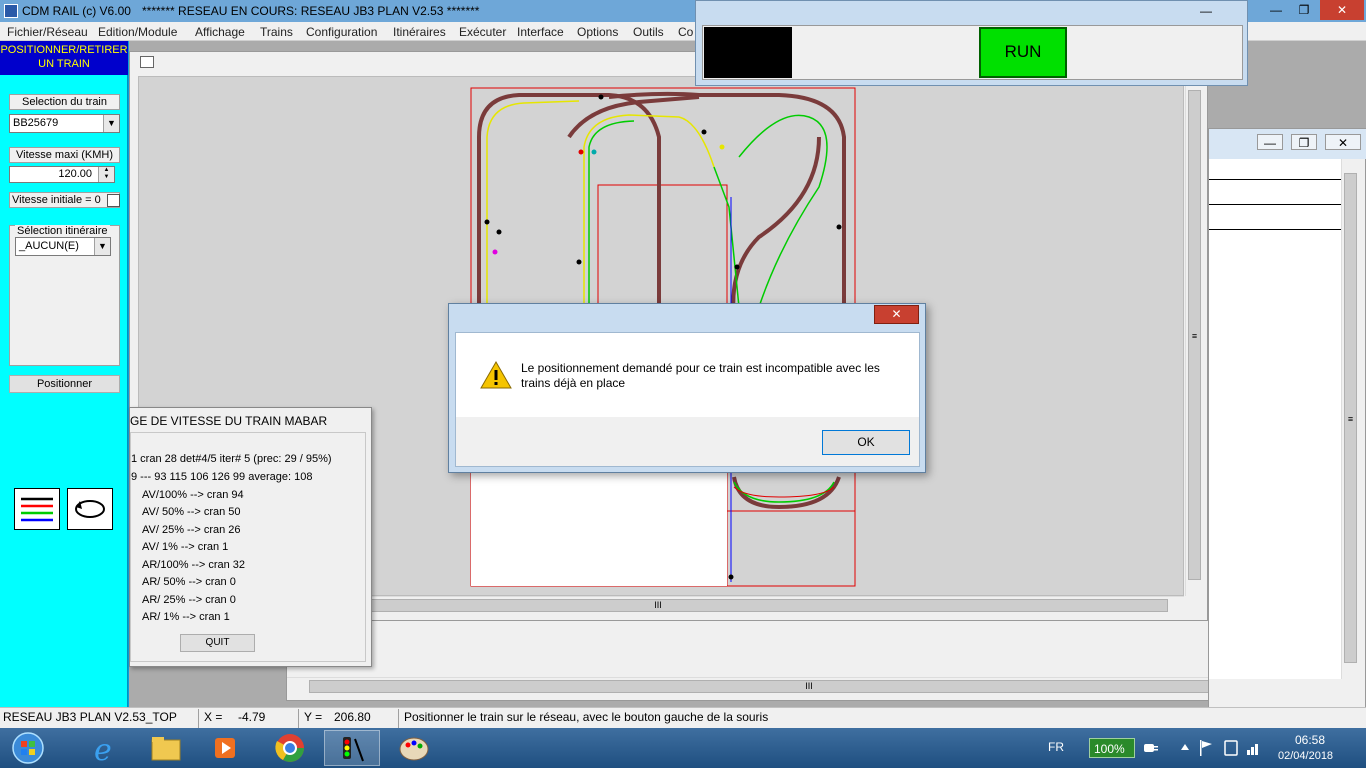 The height and width of the screenshot is (768, 1366). What do you see at coordinates (90, 509) in the screenshot?
I see `loop-icon` at bounding box center [90, 509].